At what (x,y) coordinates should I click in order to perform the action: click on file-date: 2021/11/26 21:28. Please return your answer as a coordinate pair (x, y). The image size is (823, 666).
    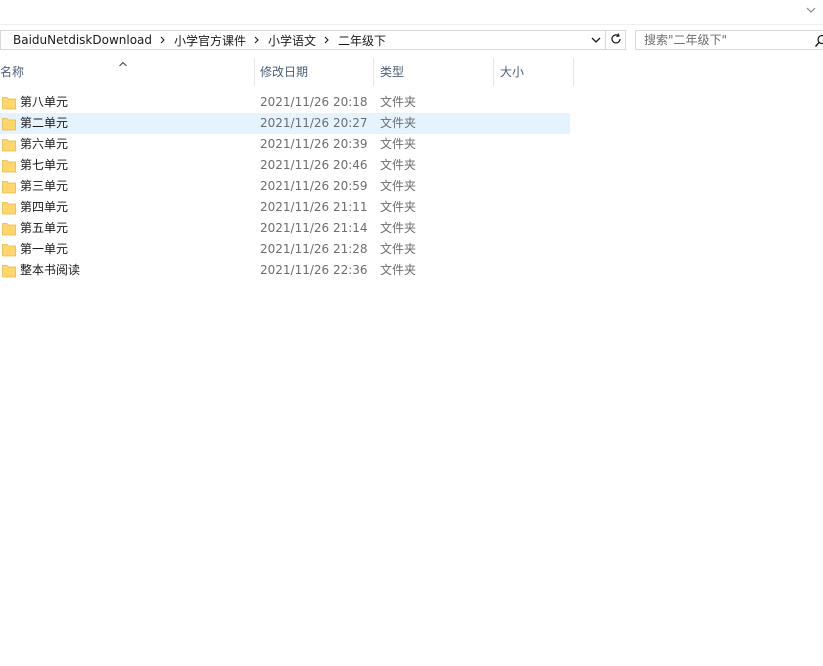
    Looking at the image, I should click on (314, 249).